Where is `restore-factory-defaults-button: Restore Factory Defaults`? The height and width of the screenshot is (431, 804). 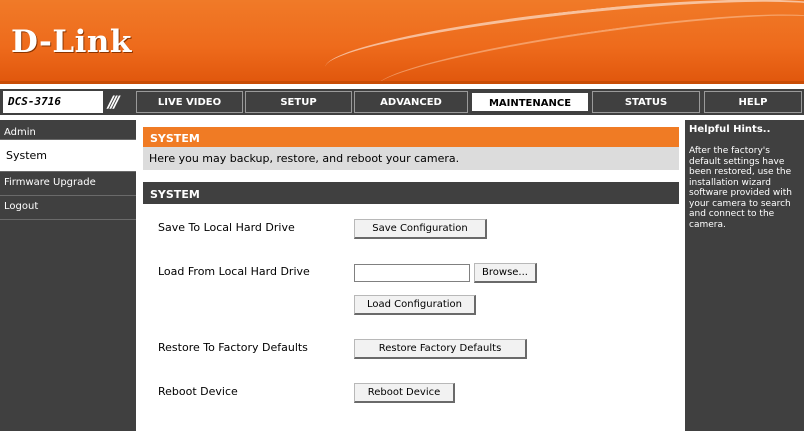
restore-factory-defaults-button: Restore Factory Defaults is located at coordinates (440, 349).